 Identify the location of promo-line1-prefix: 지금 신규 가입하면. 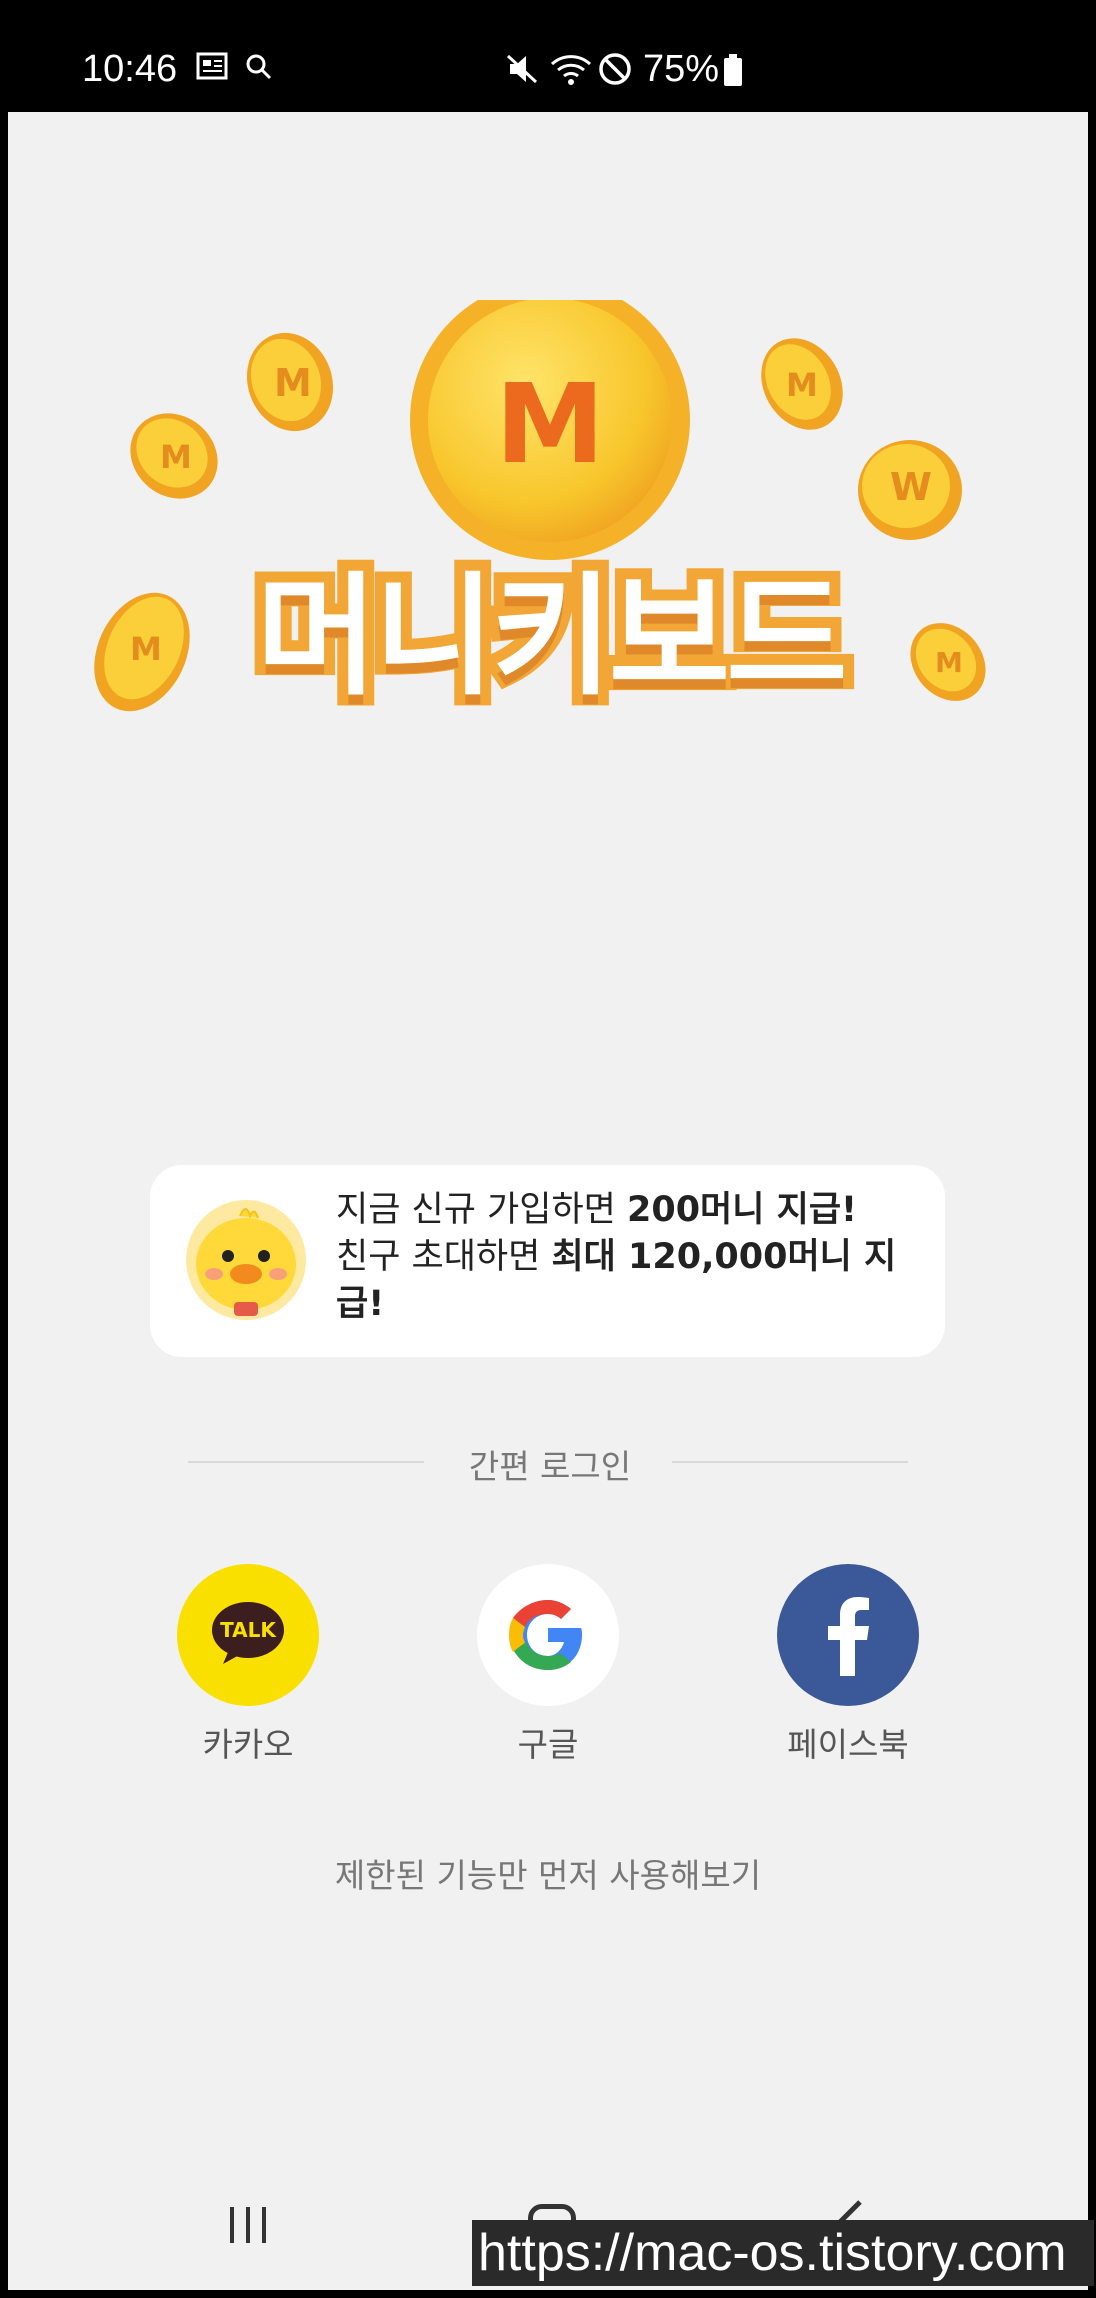
(481, 1210).